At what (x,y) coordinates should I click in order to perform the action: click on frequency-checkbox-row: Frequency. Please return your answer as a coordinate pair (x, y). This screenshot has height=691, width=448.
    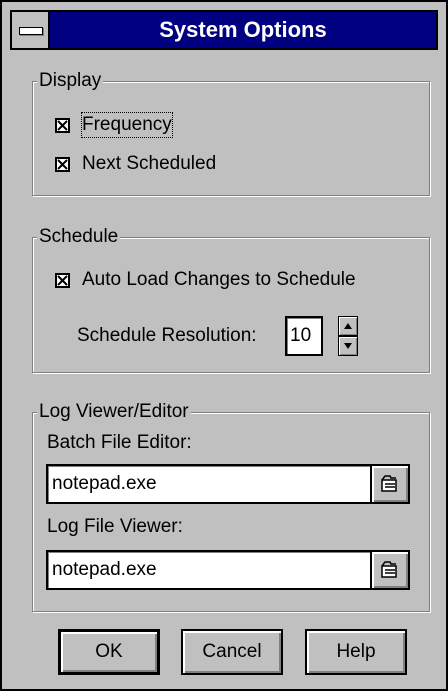
    Looking at the image, I should click on (114, 125).